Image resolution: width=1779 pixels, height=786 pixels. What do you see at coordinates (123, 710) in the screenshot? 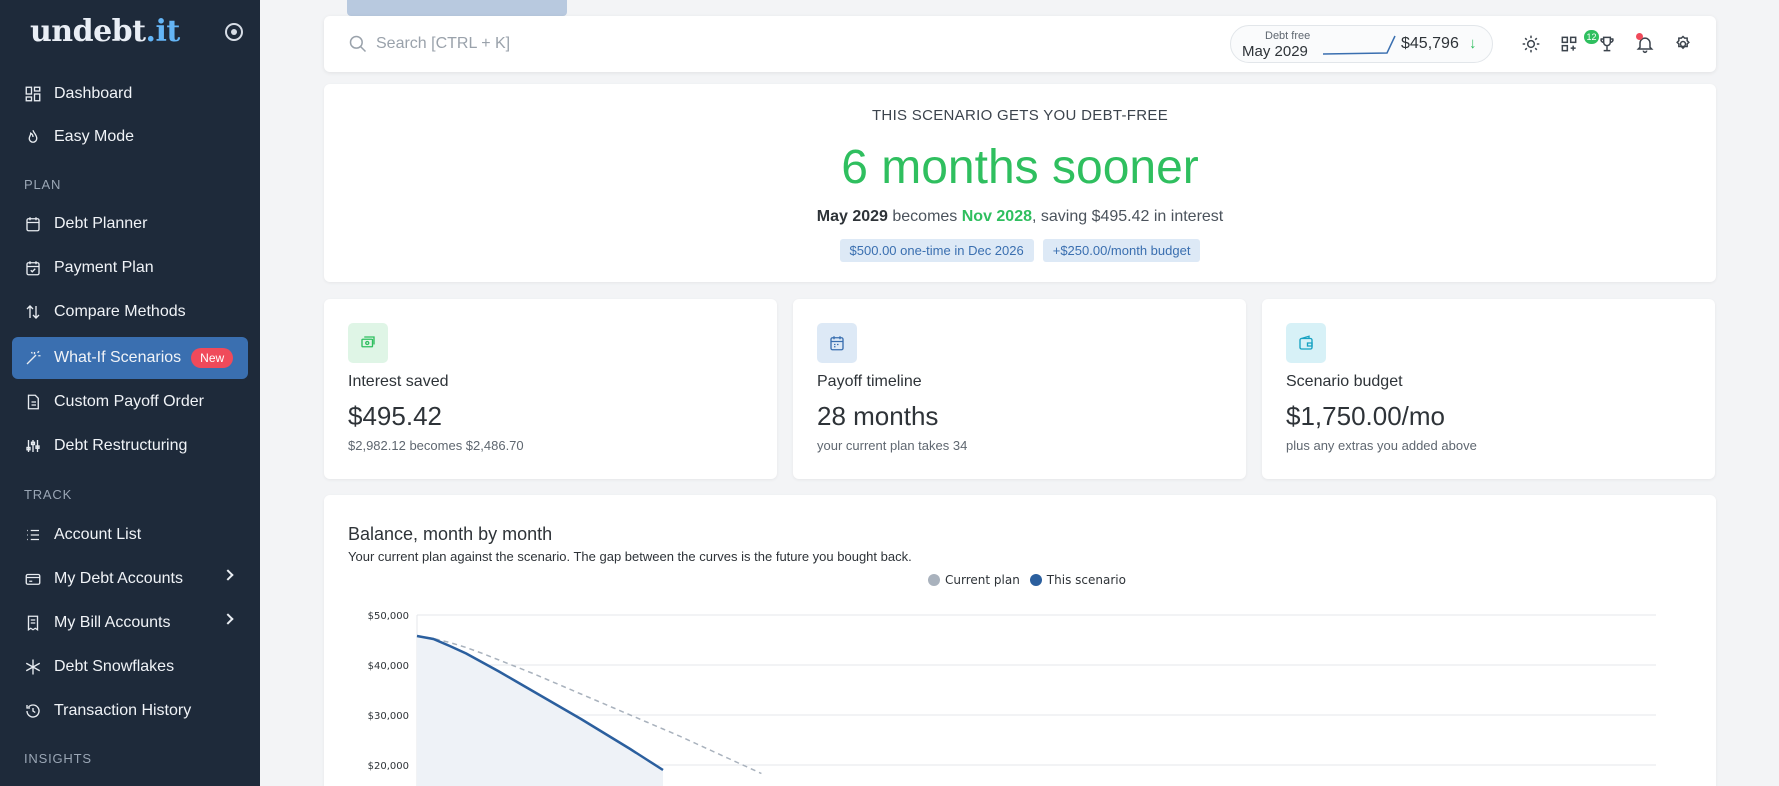
I see `sidebar-item-label: Transaction History` at bounding box center [123, 710].